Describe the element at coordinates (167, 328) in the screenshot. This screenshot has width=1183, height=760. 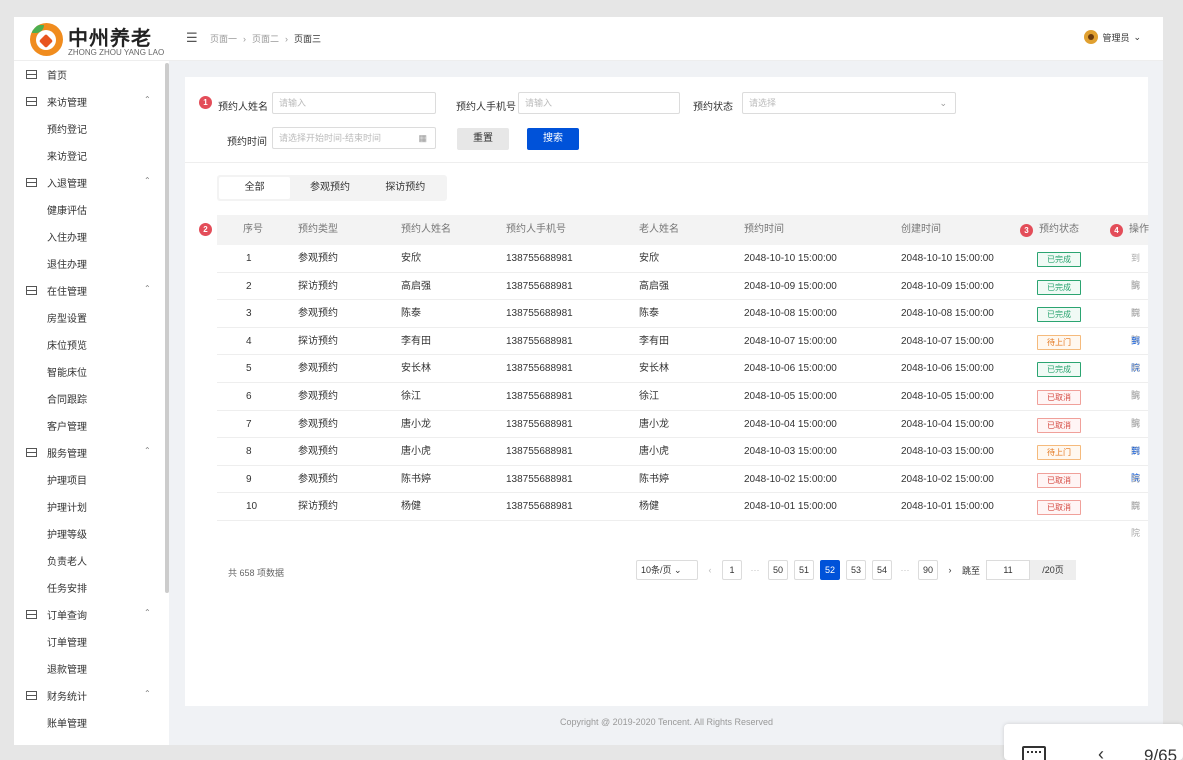
I see `sidebar-scrollbar` at that location.